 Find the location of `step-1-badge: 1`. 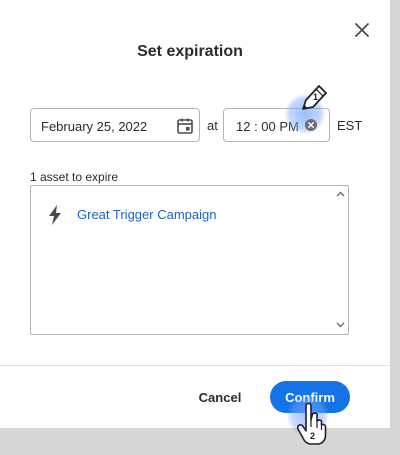

step-1-badge: 1 is located at coordinates (315, 97).